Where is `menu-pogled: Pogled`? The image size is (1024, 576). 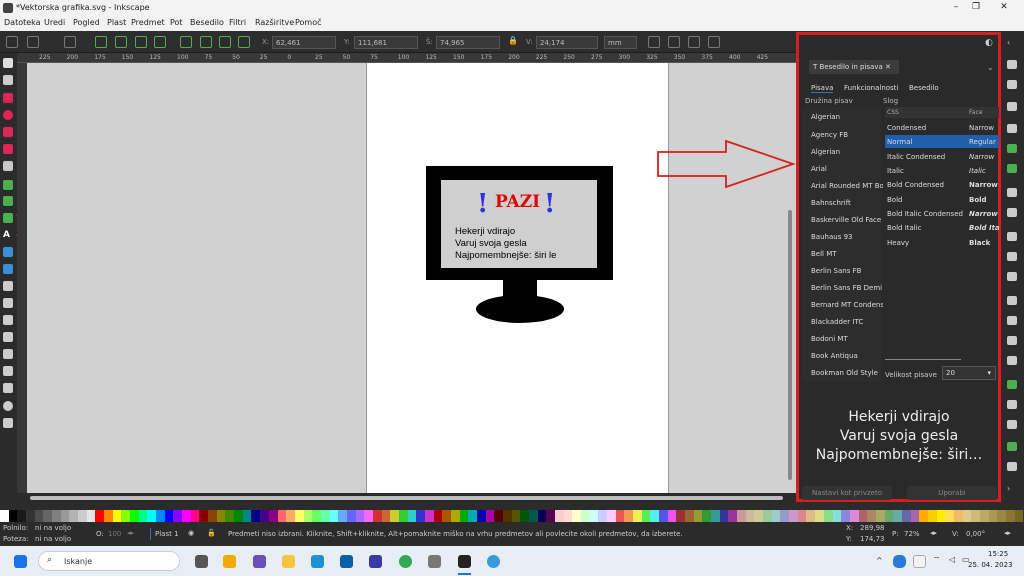 menu-pogled: Pogled is located at coordinates (86, 22).